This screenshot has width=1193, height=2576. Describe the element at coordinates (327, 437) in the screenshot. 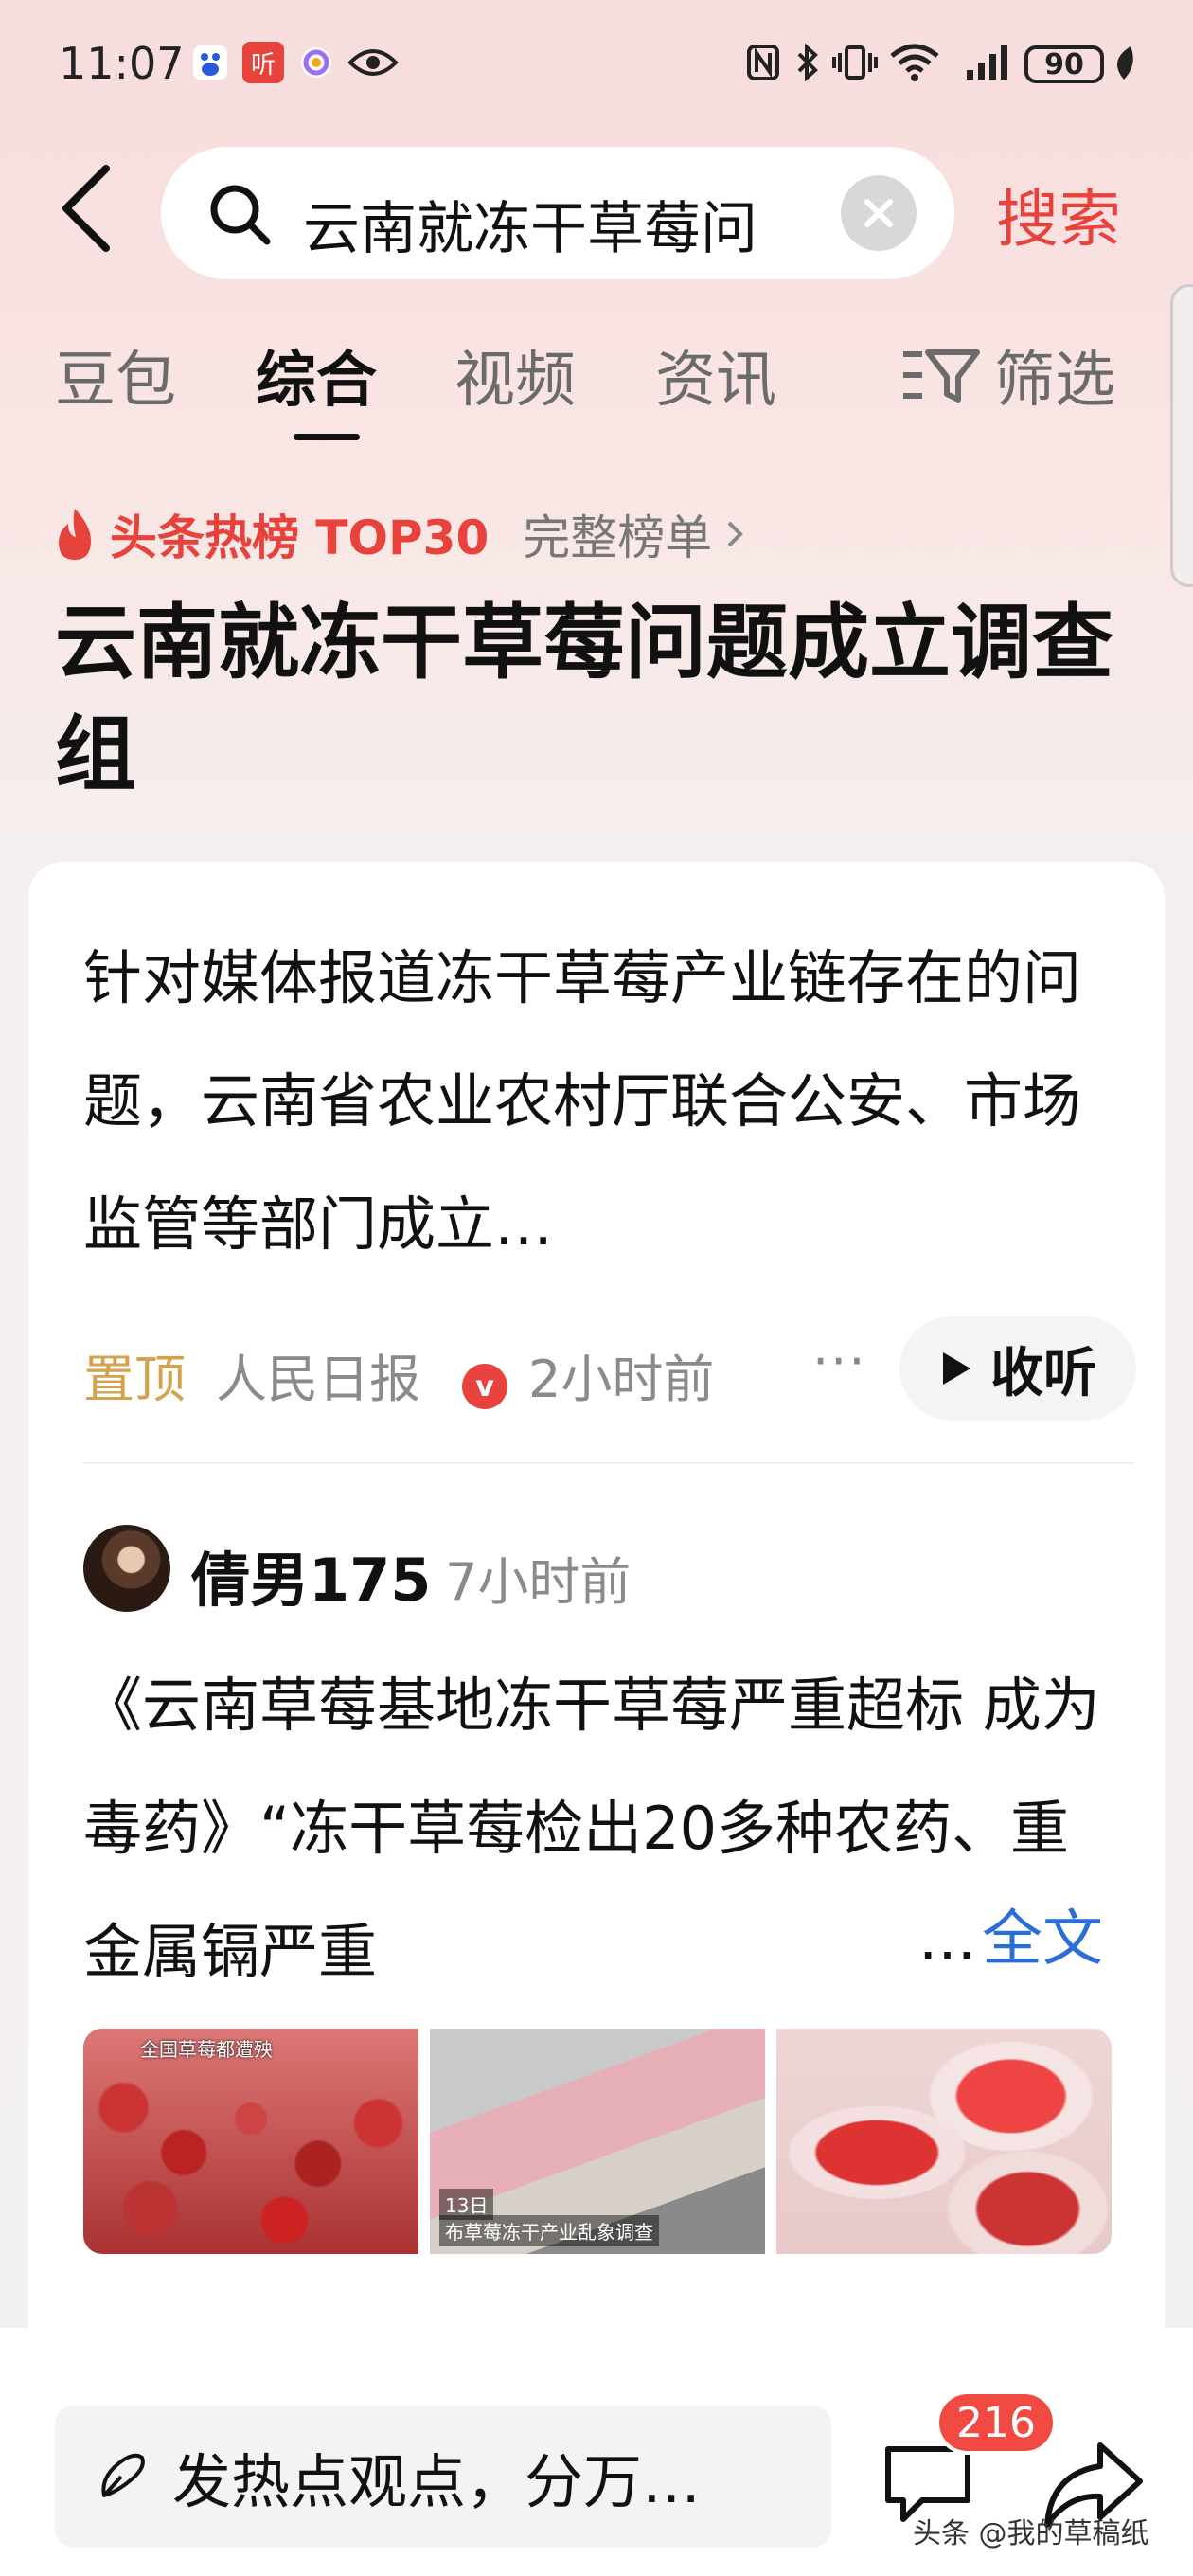

I see `active-tab-indicator` at that location.